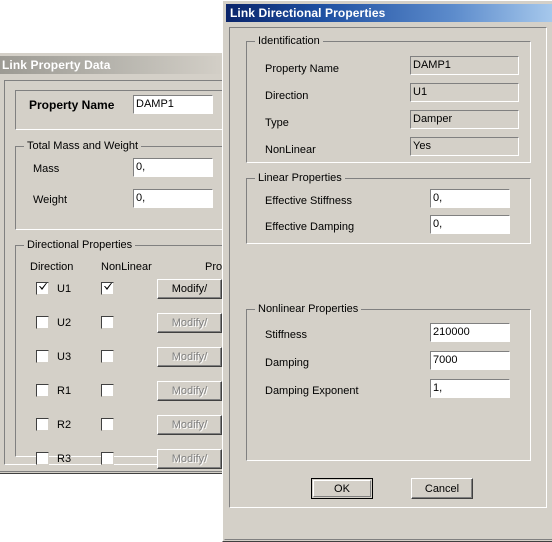 The width and height of the screenshot is (552, 542). What do you see at coordinates (189, 357) in the screenshot?
I see `modify-button-u3: Modify/` at bounding box center [189, 357].